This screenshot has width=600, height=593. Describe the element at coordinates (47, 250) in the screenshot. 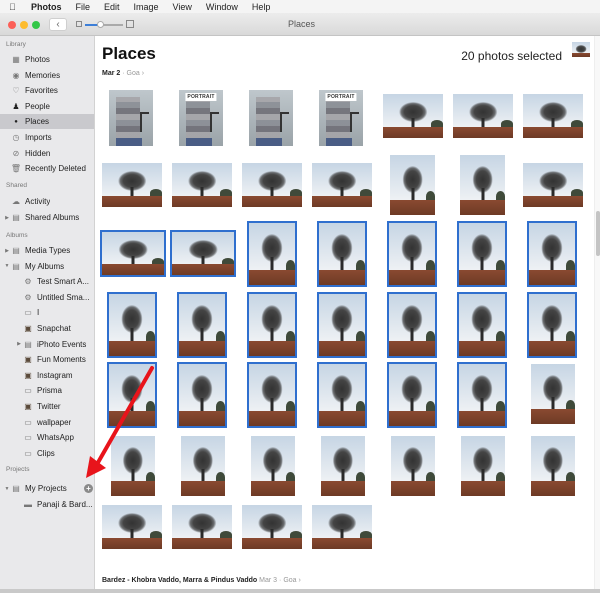

I see `sidebar-item-media-types: ▶ ▤ Media Types` at that location.